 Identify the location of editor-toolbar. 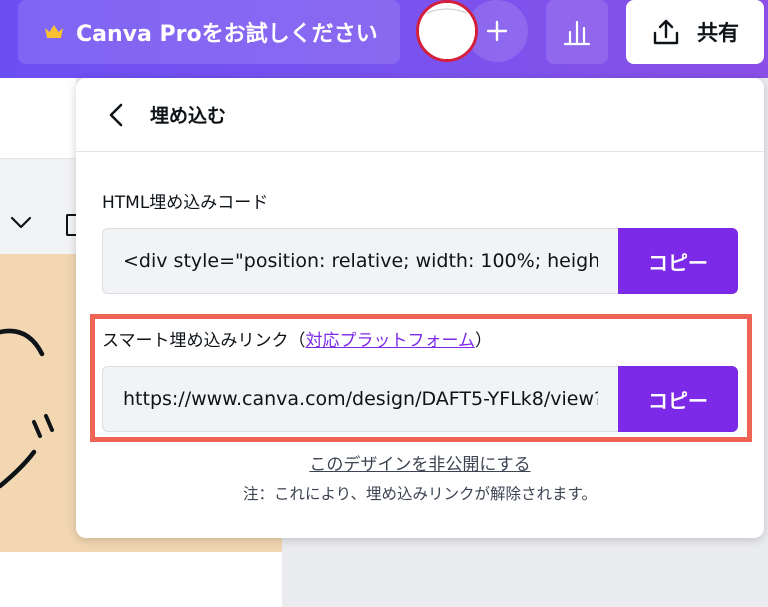
(38, 206).